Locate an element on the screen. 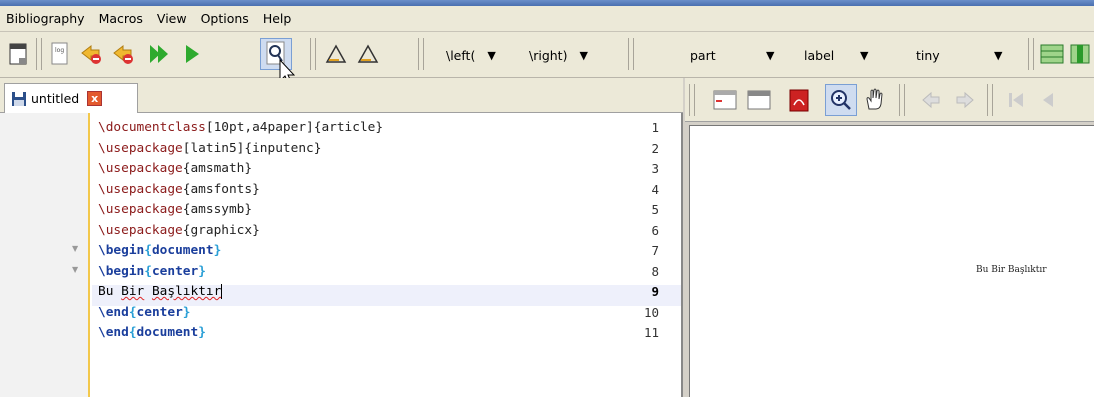  section-value: part is located at coordinates (703, 55).